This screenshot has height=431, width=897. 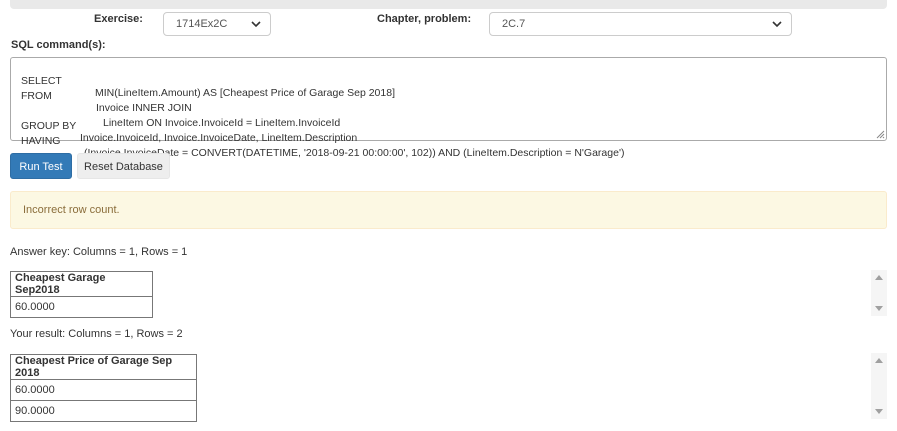 What do you see at coordinates (58, 45) in the screenshot?
I see `sql-commands-label: SQL command(s):` at bounding box center [58, 45].